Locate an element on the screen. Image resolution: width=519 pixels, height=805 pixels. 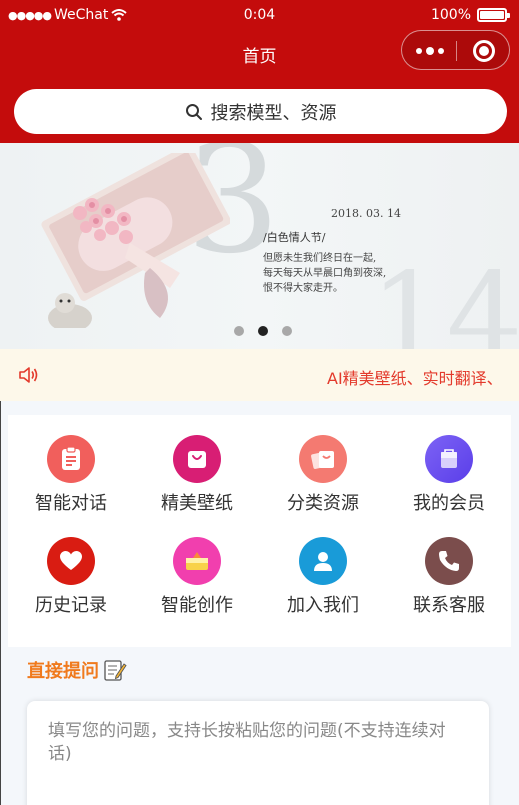
grid-item-join: 加入我们 is located at coordinates (323, 577).